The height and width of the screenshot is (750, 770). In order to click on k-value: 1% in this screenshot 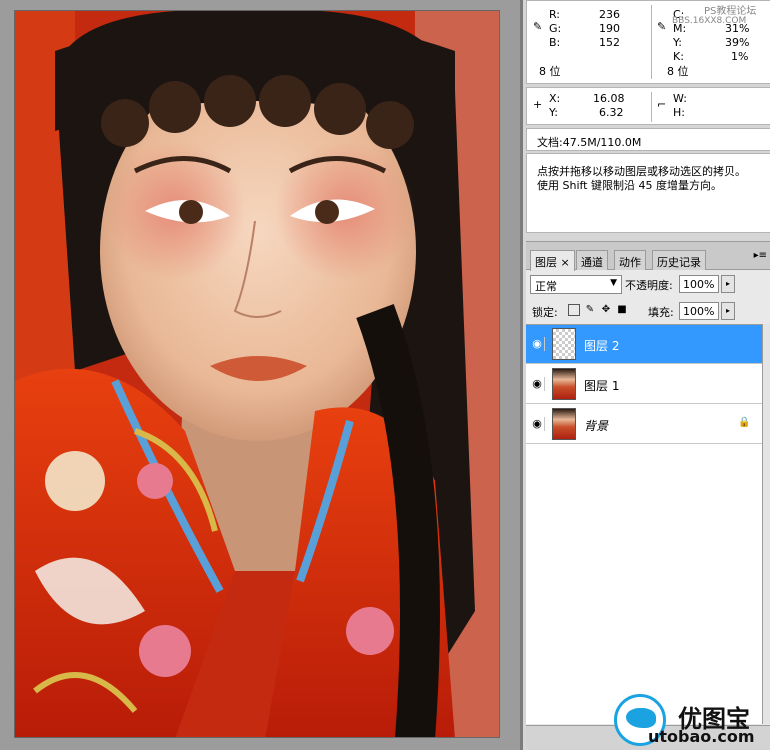, I will do `click(740, 56)`.